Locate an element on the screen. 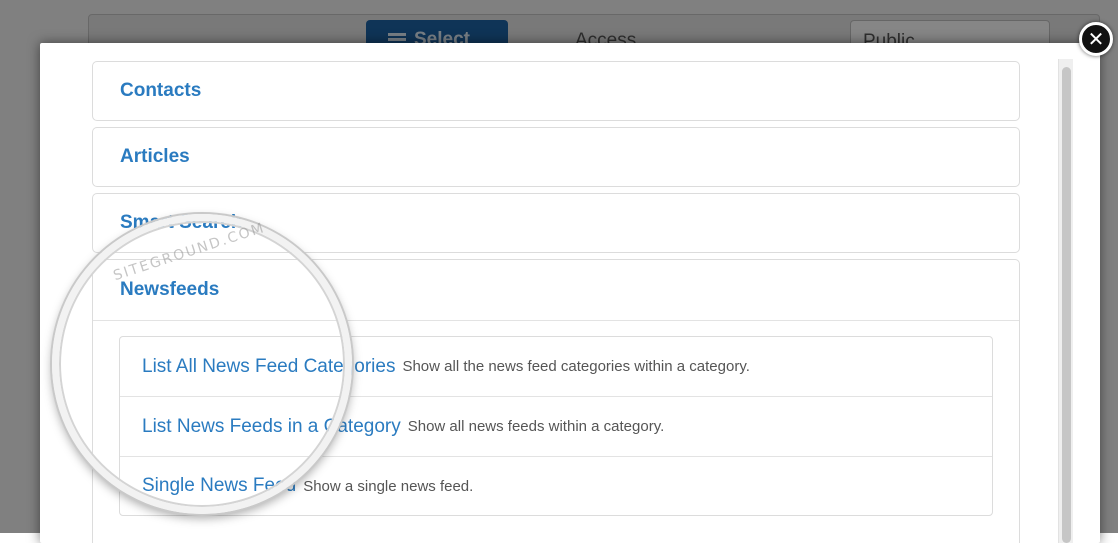  scrollbar-thumb is located at coordinates (1066, 305).